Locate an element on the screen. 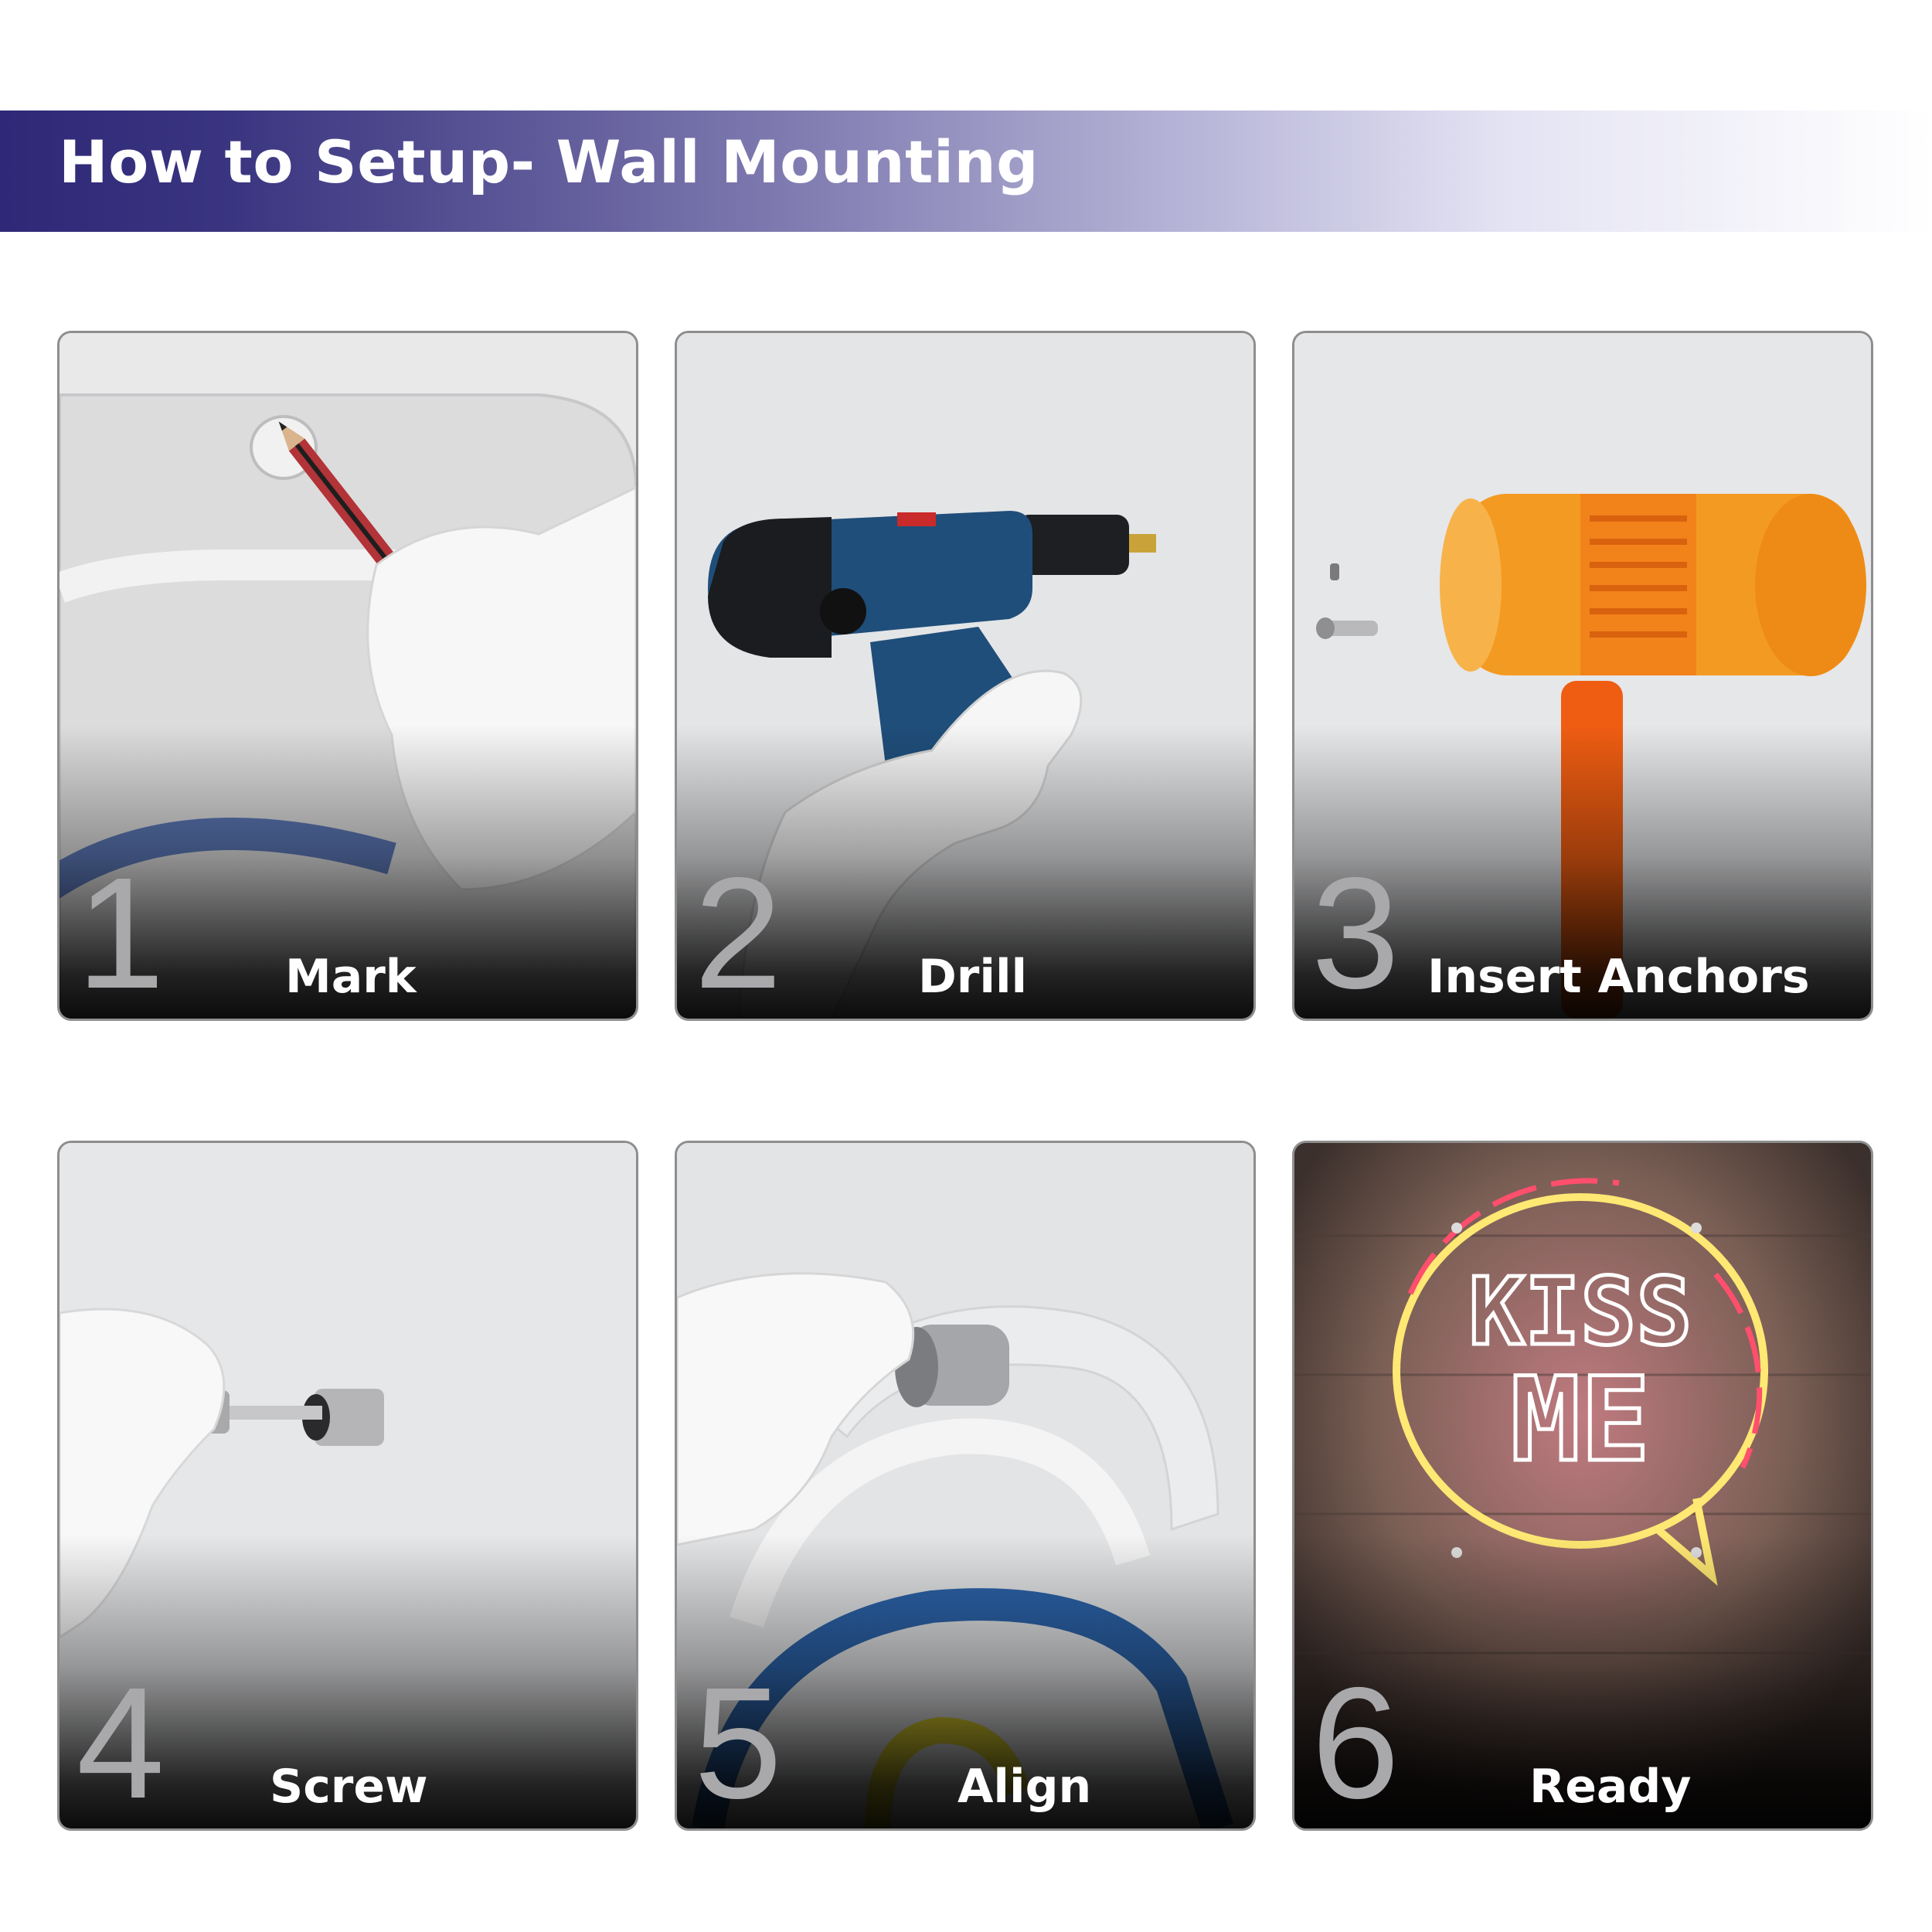  neon-line-2: ME is located at coordinates (1581, 1420).